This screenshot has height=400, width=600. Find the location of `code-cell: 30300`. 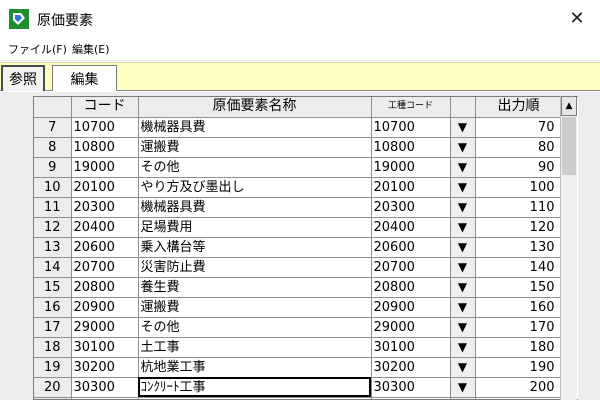

code-cell: 30300 is located at coordinates (105, 387).